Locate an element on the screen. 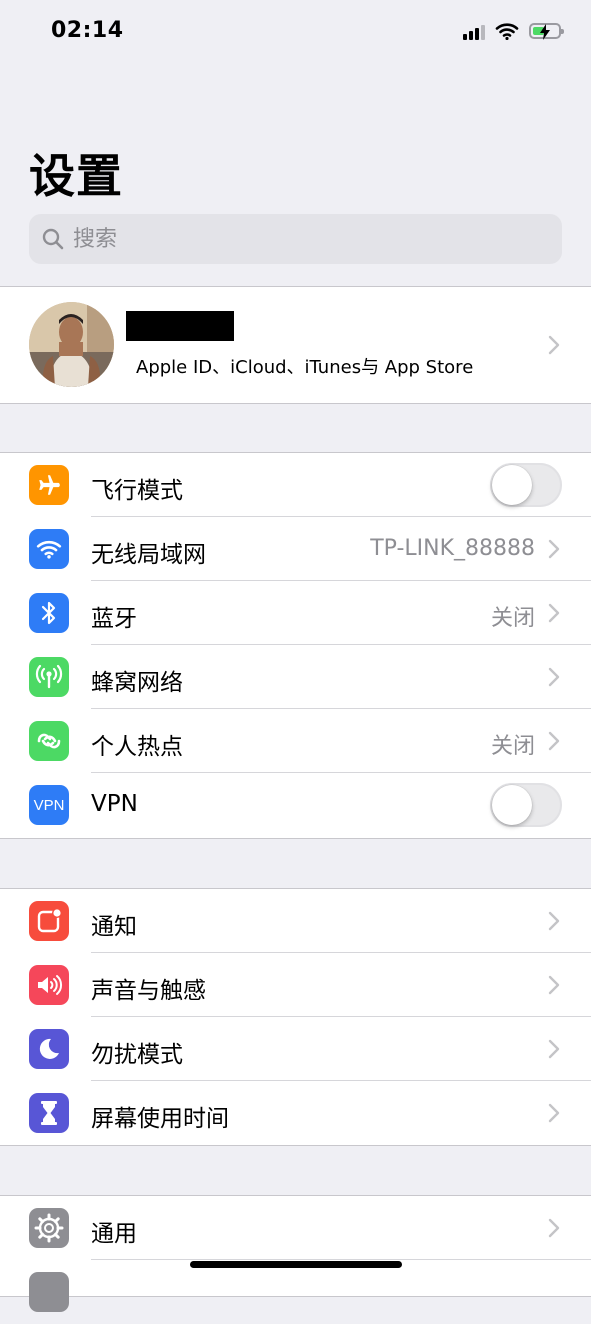  apple-id-profile-row: Apple ID、iCloud、iTunes与 App Store is located at coordinates (295, 345).